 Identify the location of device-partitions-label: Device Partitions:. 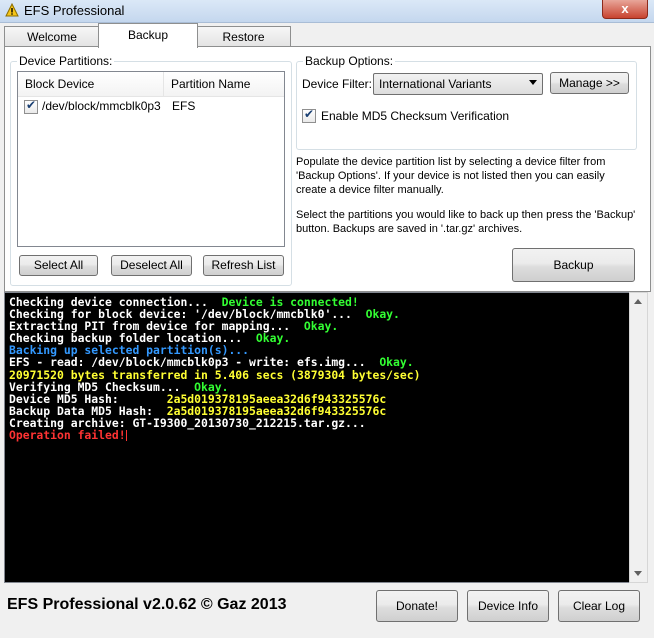
(66, 61).